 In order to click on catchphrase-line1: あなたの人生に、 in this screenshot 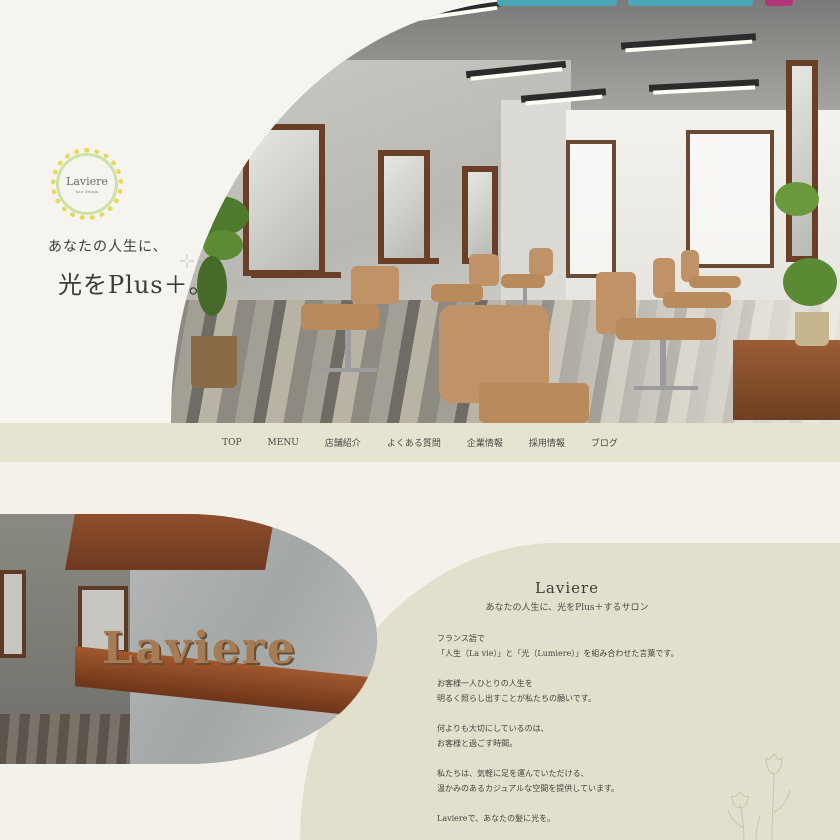, I will do `click(108, 247)`.